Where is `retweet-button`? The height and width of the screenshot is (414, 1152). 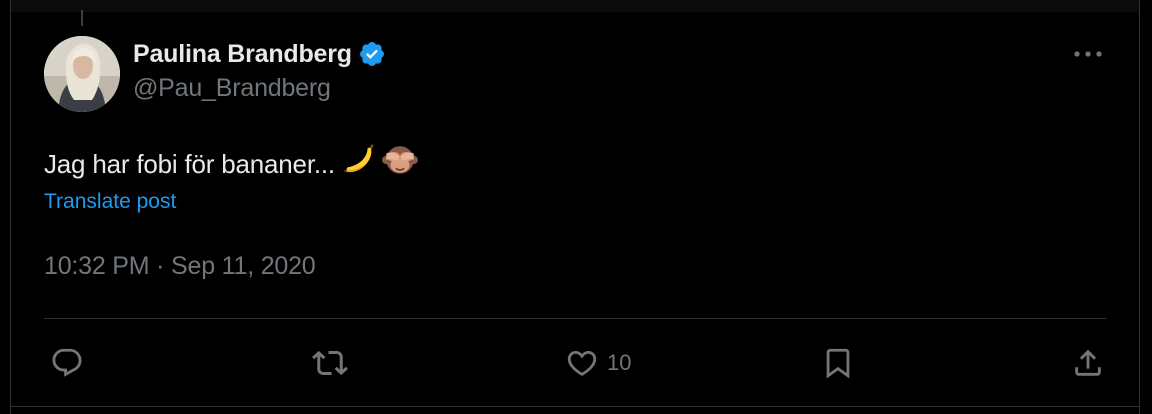 retweet-button is located at coordinates (330, 363).